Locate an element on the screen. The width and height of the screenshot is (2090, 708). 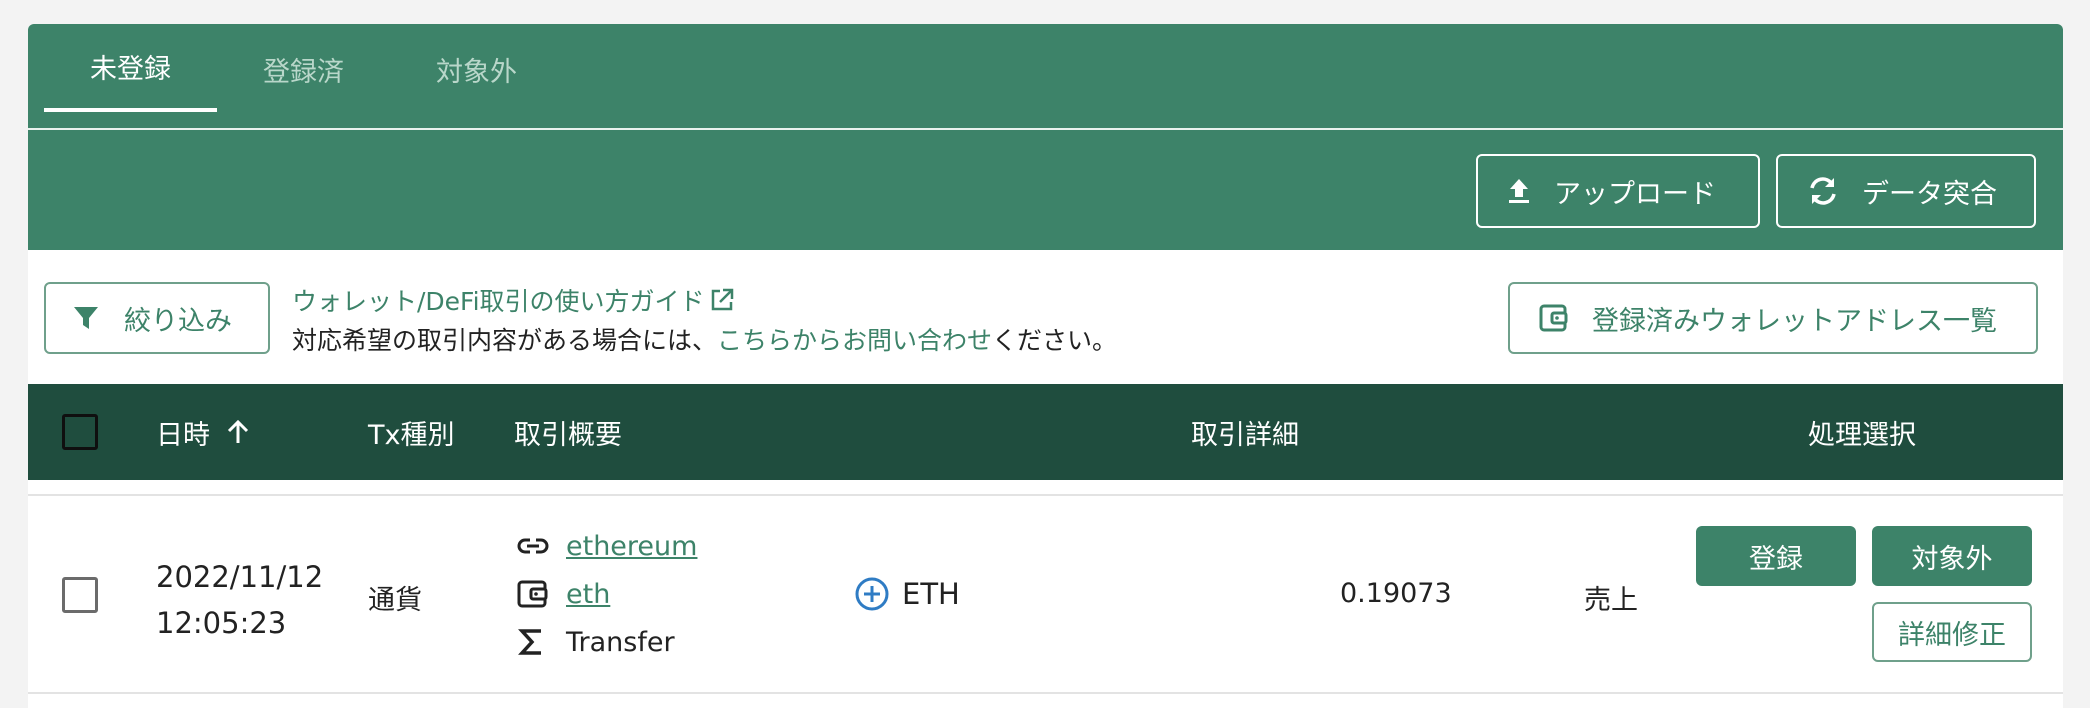
row-divider is located at coordinates (1045, 495).